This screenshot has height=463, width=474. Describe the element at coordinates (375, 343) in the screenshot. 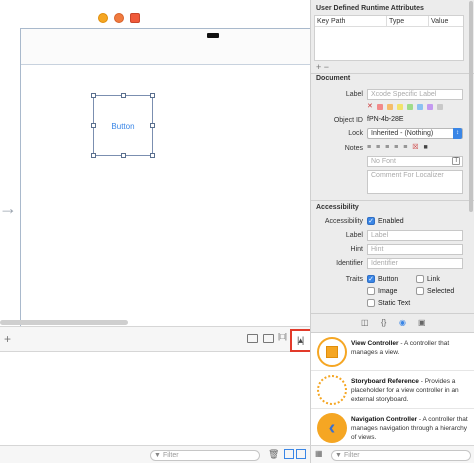

I see `item-title: View Controller` at that location.